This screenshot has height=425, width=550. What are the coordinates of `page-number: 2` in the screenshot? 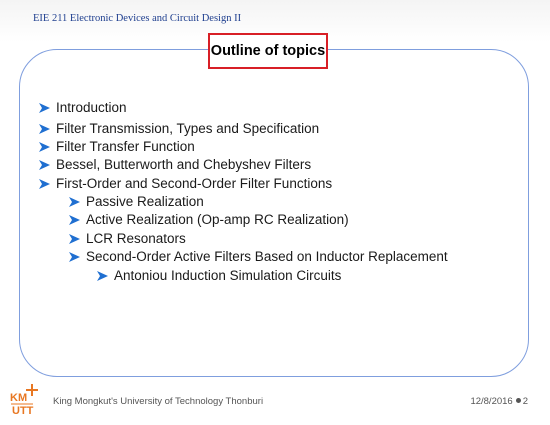 It's located at (525, 401).